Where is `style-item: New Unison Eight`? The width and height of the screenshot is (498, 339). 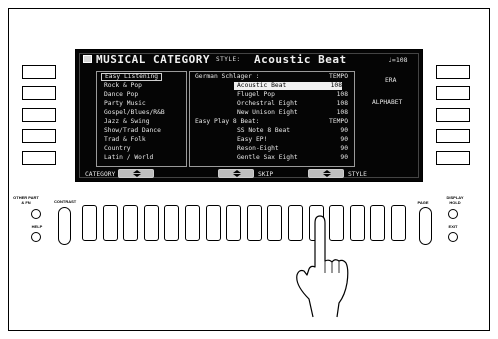
style-item: New Unison Eight is located at coordinates (267, 113).